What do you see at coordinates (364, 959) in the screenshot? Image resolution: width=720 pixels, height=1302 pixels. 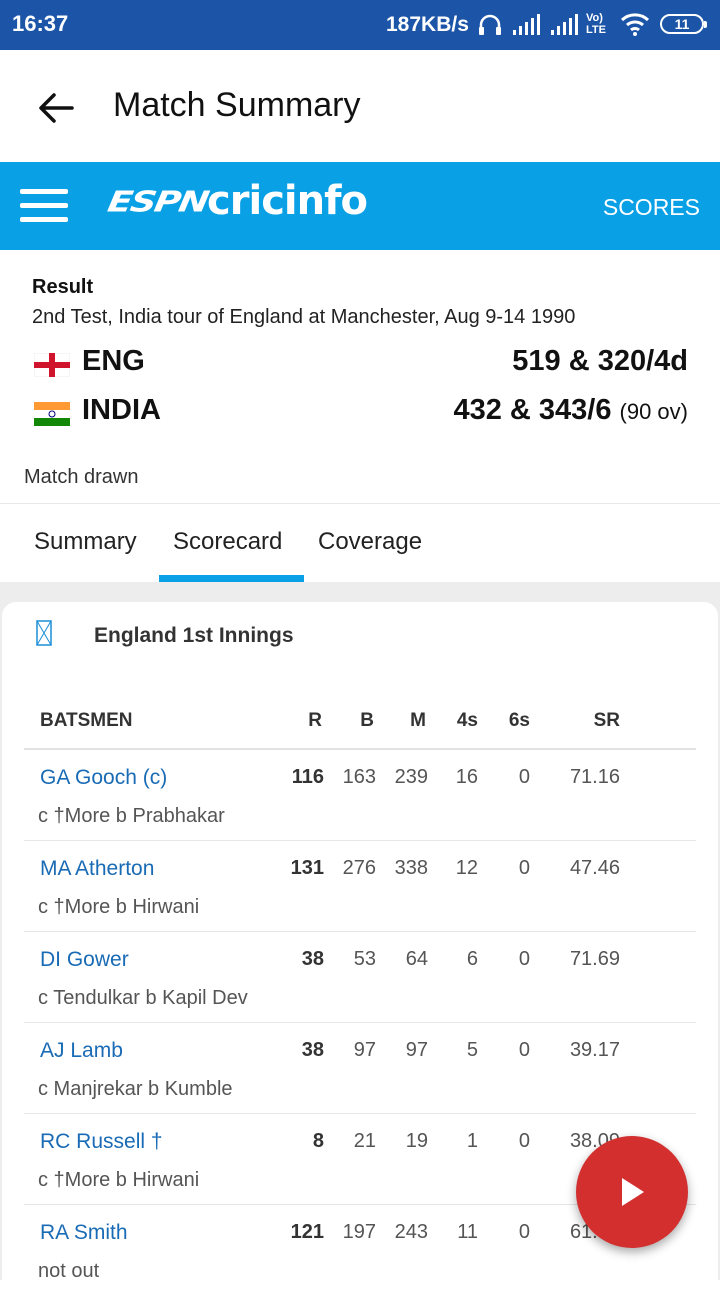 I see `balls: 53` at bounding box center [364, 959].